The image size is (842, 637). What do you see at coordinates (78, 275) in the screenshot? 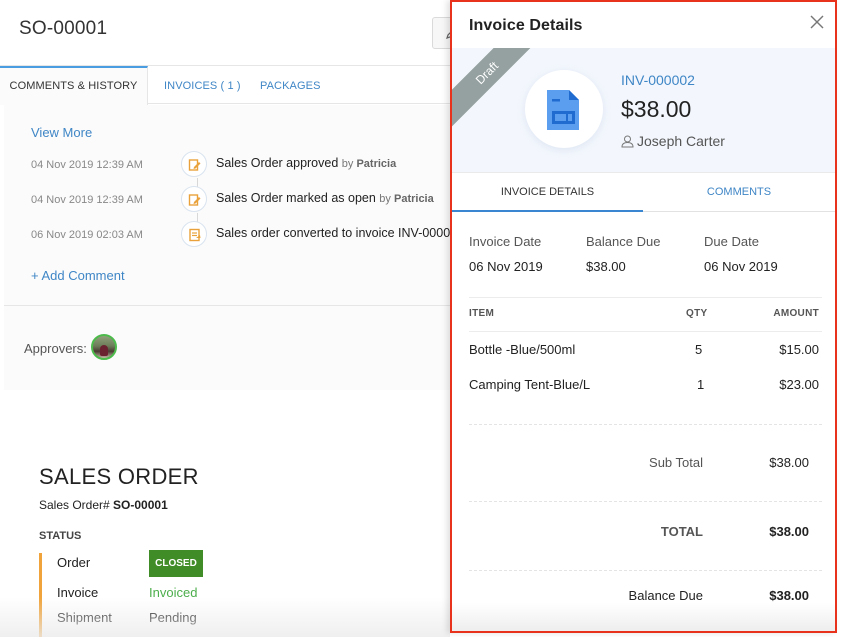
I see `add-comment-link: + Add Comment` at bounding box center [78, 275].